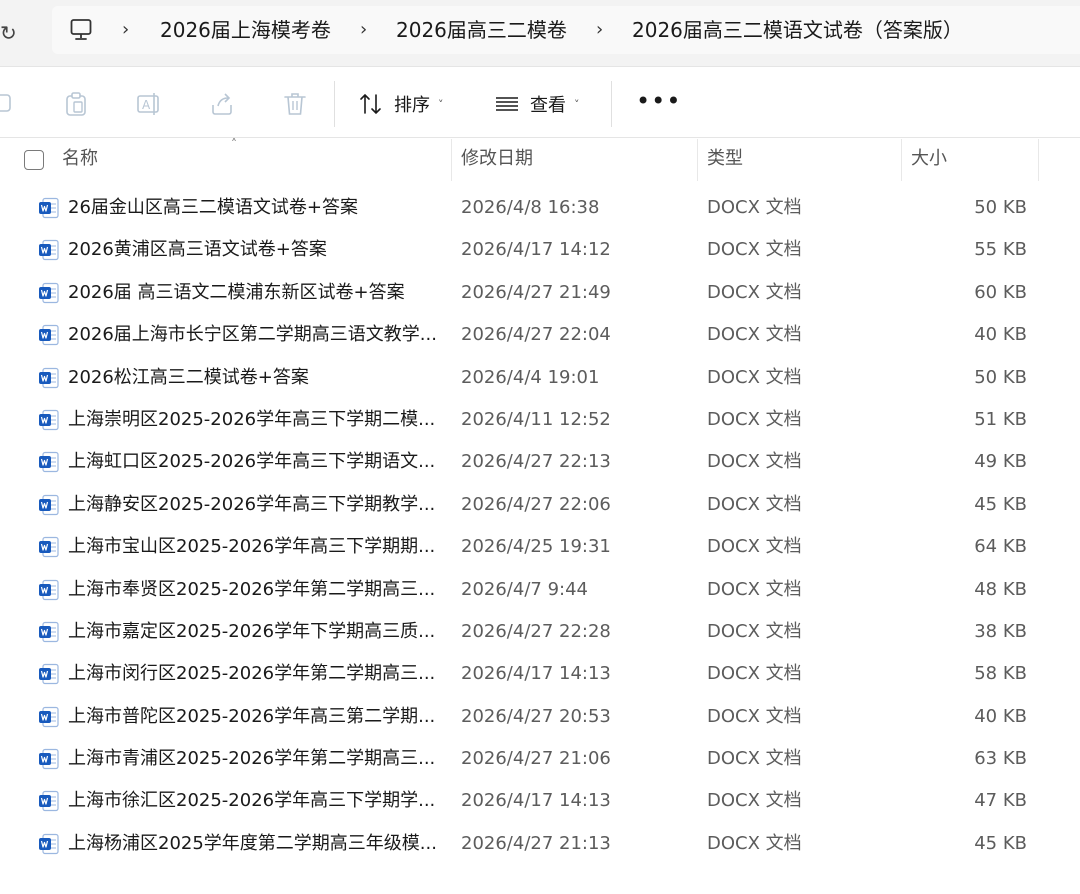 Image resolution: width=1080 pixels, height=894 pixels. Describe the element at coordinates (80, 159) in the screenshot. I see `column-name-header: 名称` at that location.